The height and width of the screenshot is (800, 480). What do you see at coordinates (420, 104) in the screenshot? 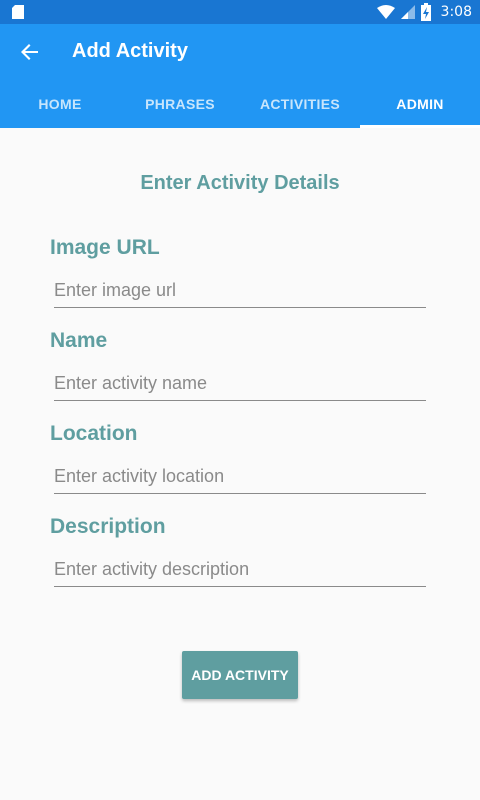
I see `tab-admin: ADMIN` at bounding box center [420, 104].